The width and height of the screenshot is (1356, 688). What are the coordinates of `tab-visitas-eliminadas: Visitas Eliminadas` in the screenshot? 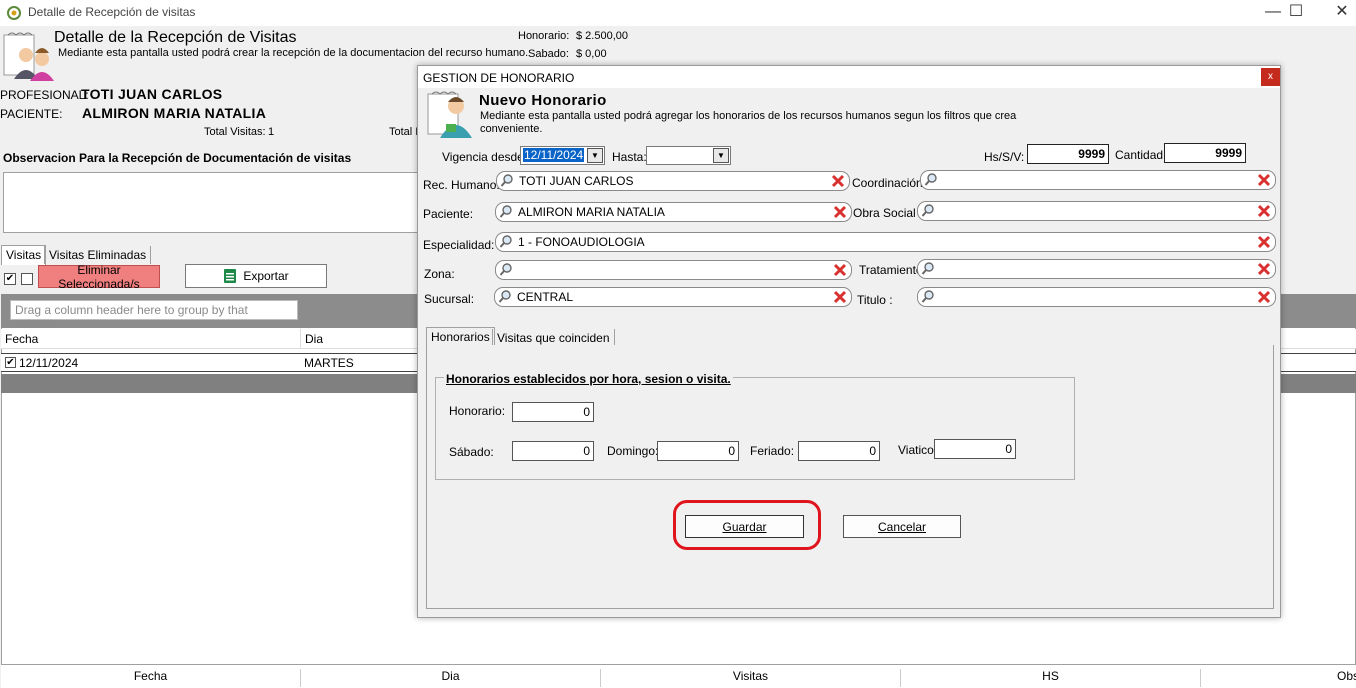 It's located at (98, 255).